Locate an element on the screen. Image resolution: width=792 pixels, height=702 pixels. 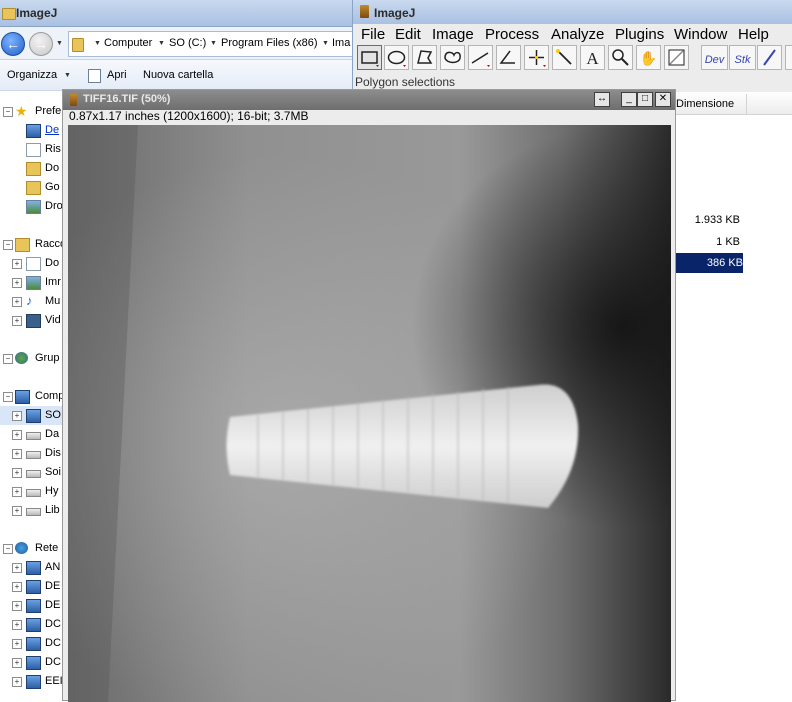
tree-item-19: − Rete is located at coordinates (31, 548).